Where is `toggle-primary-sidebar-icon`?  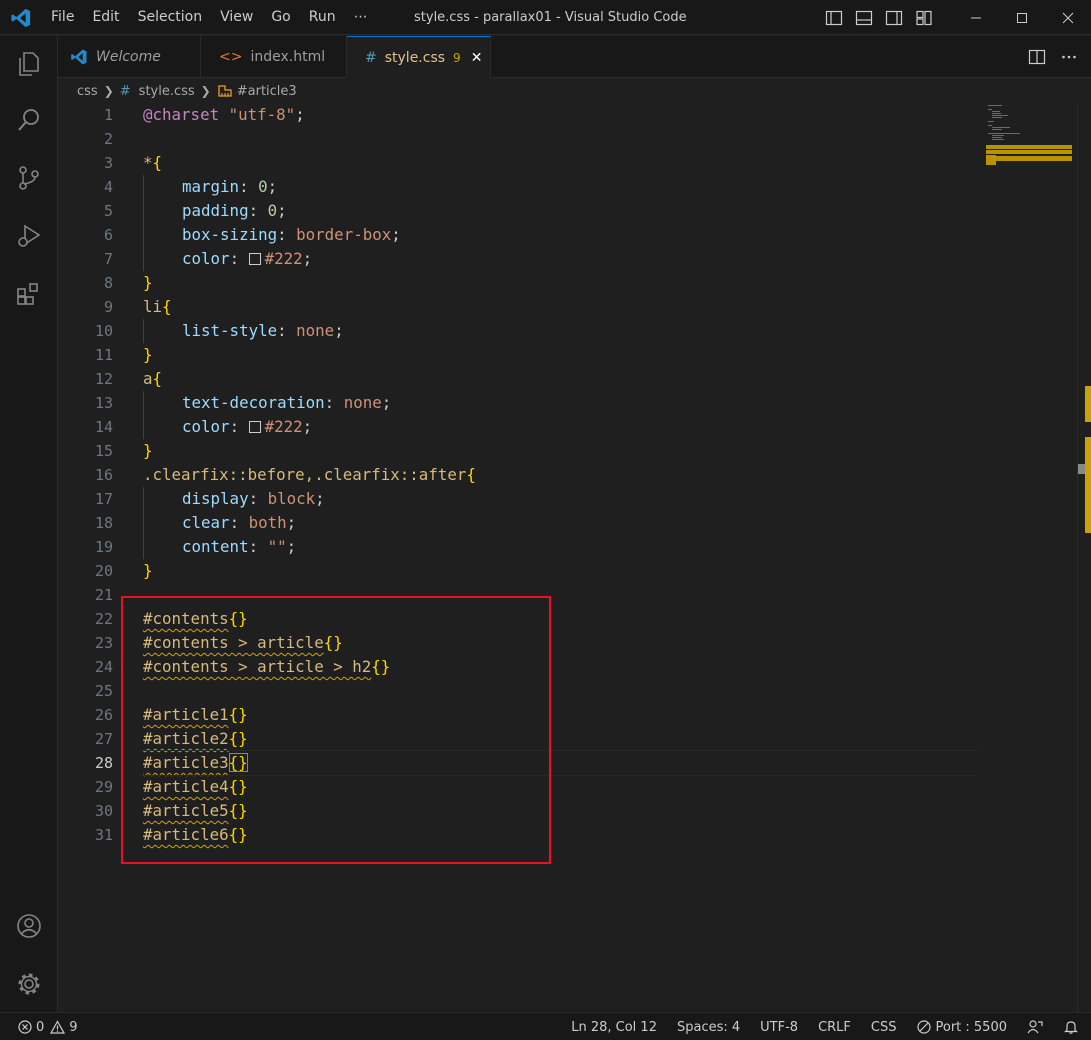 toggle-primary-sidebar-icon is located at coordinates (834, 17).